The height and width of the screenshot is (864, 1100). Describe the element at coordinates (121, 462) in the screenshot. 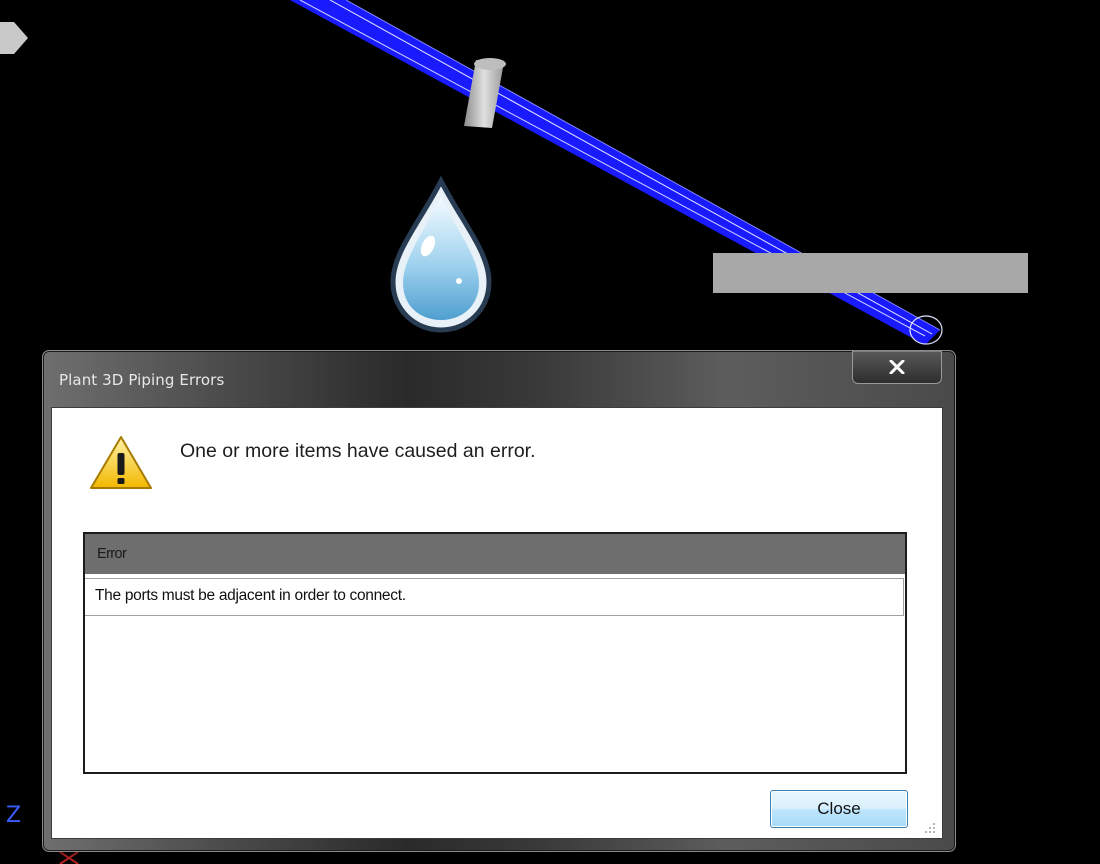

I see `warning-icon` at that location.